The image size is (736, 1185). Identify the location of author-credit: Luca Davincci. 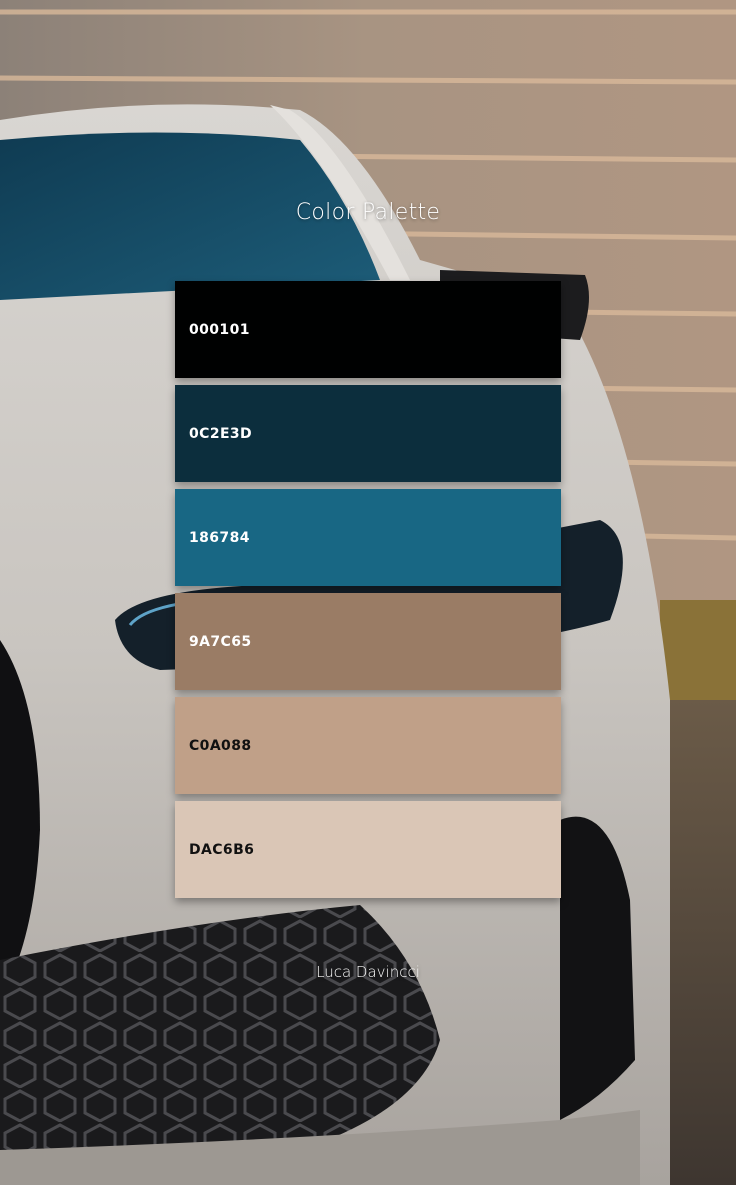
(368, 972).